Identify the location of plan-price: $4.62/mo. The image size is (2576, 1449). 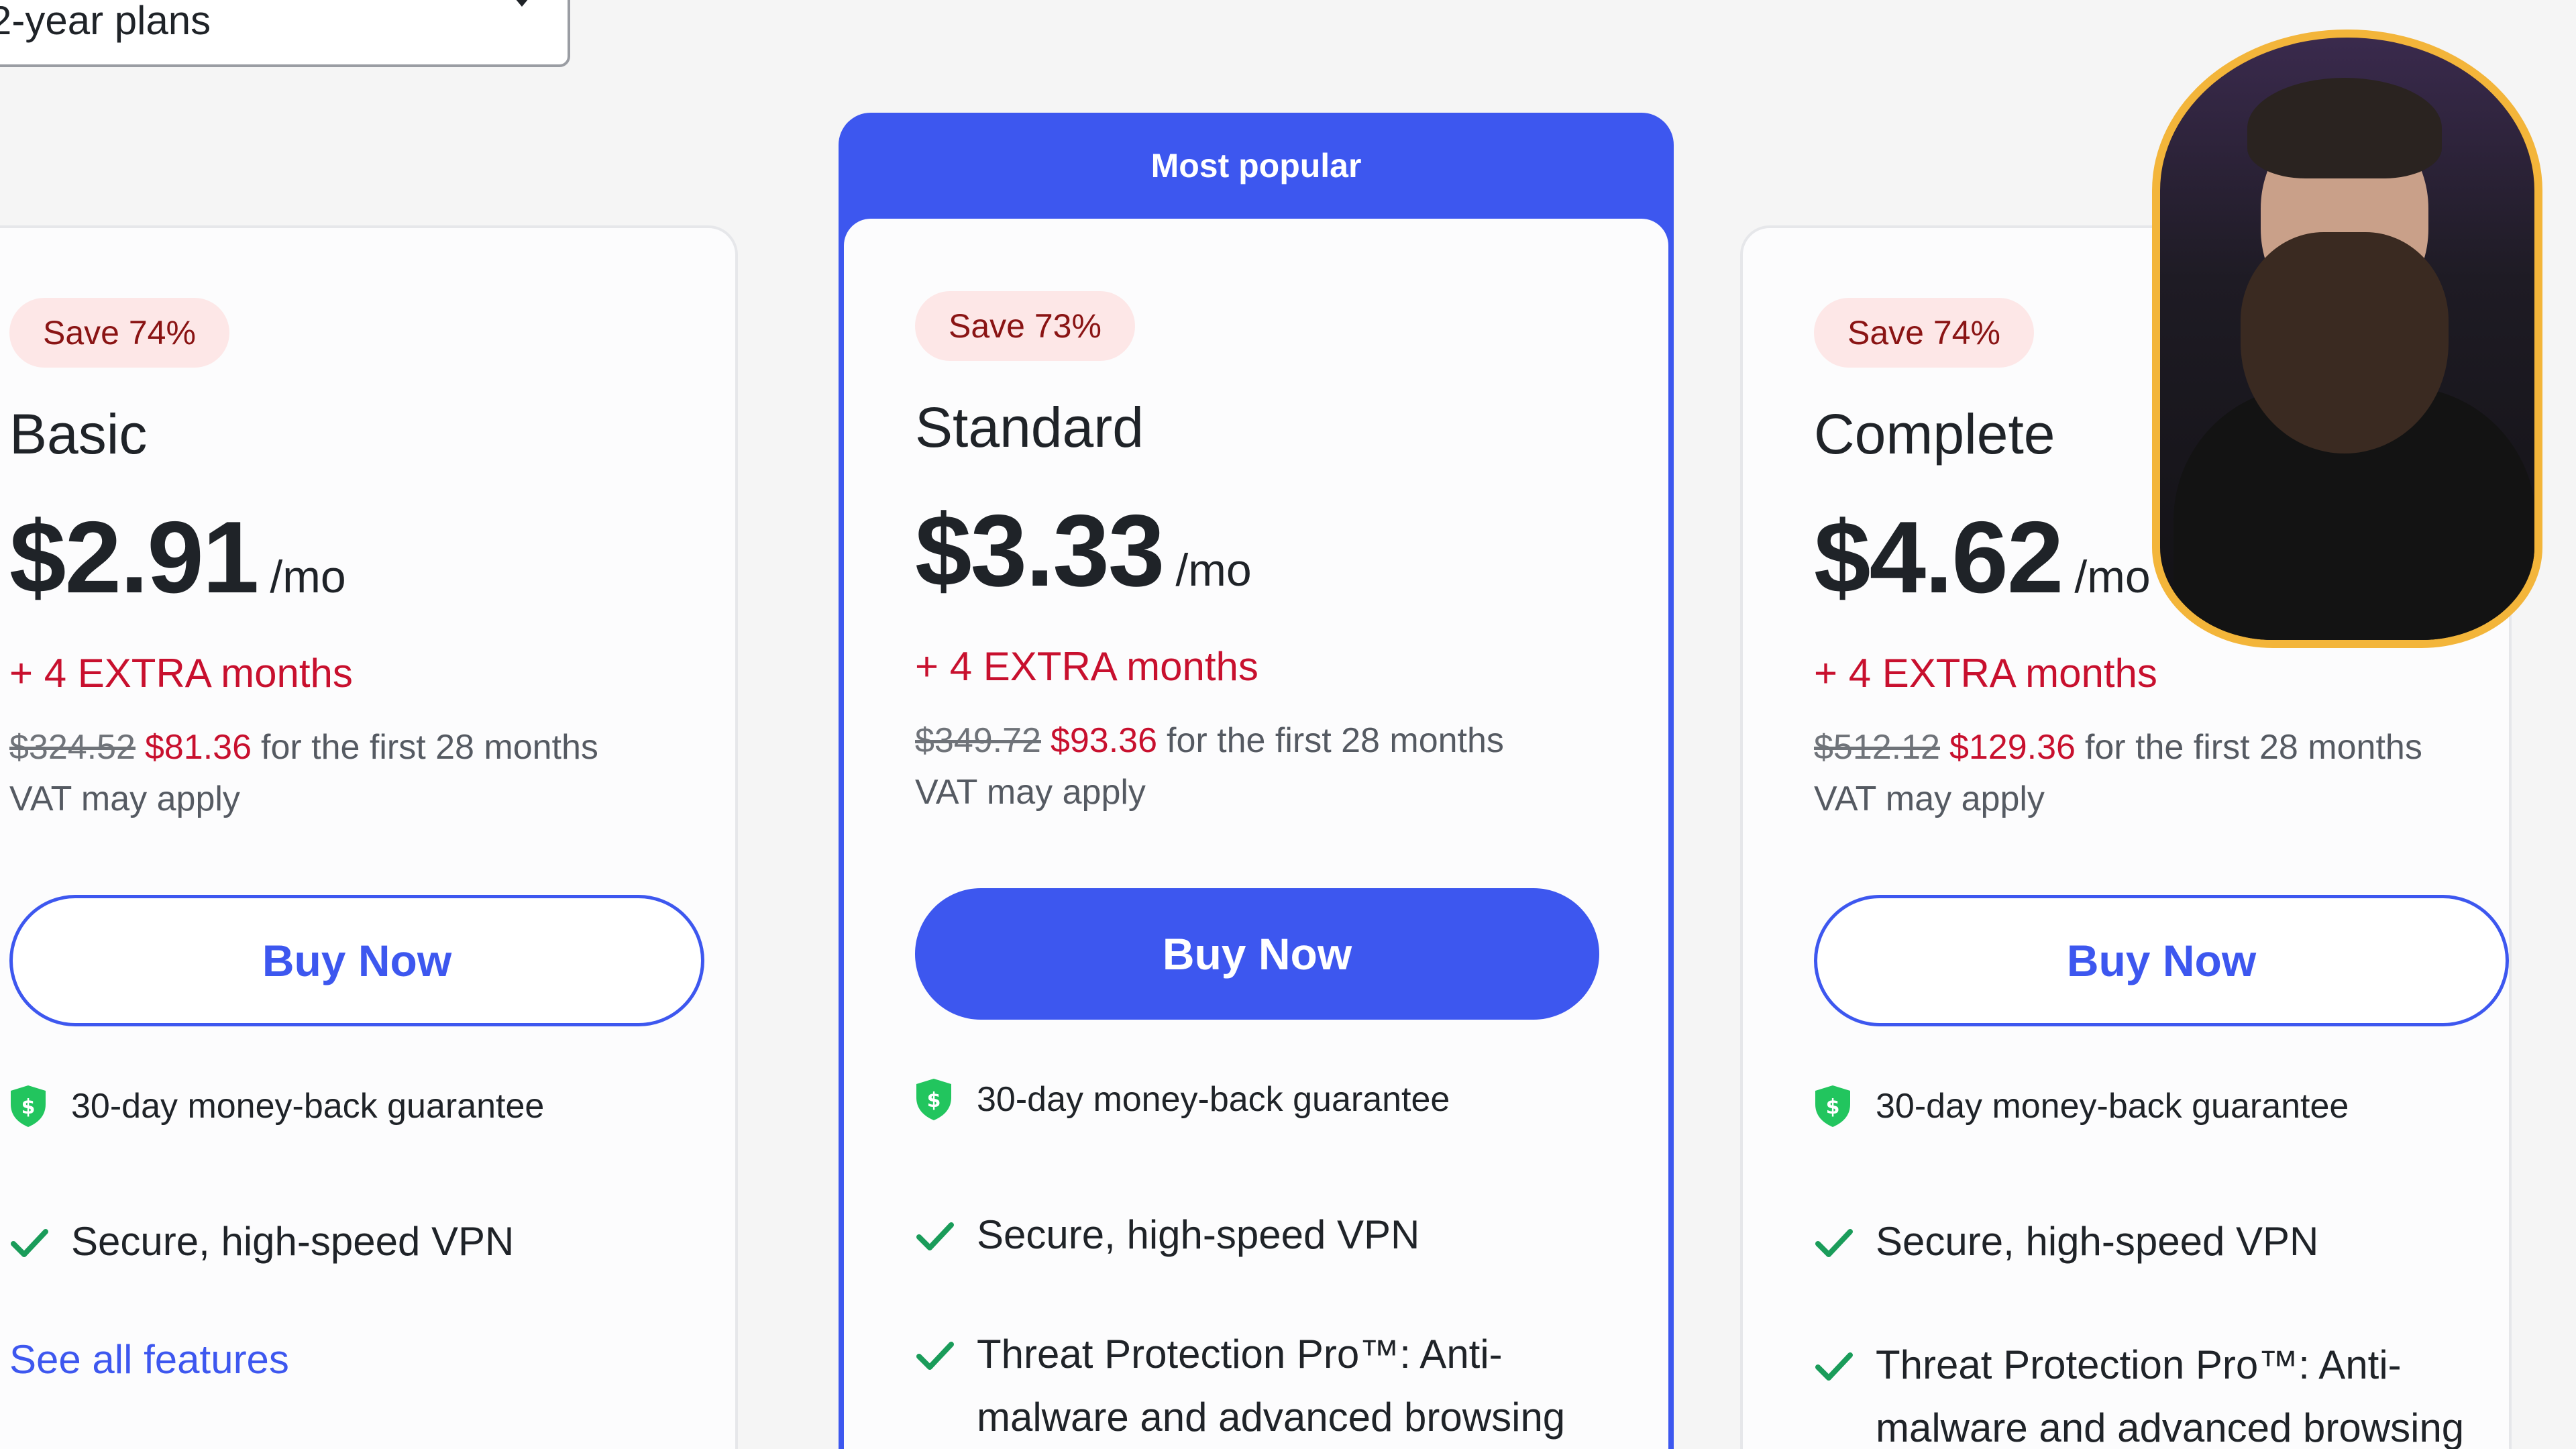
(1982, 557).